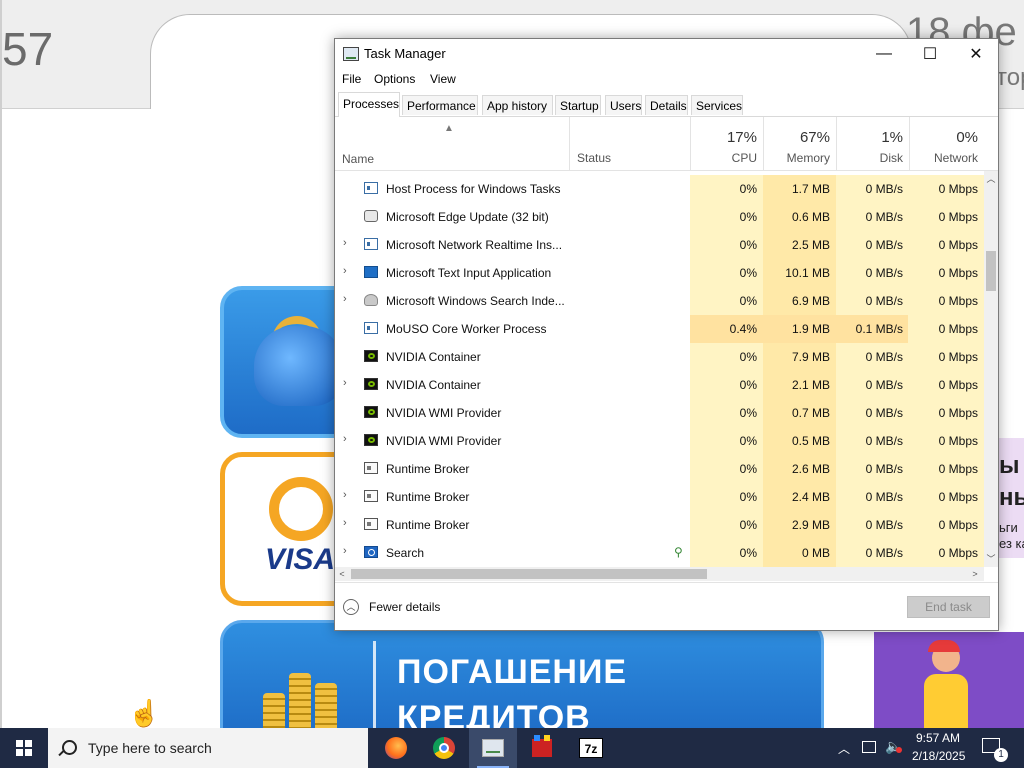  I want to click on column-network: 0% Network, so click(946, 143).